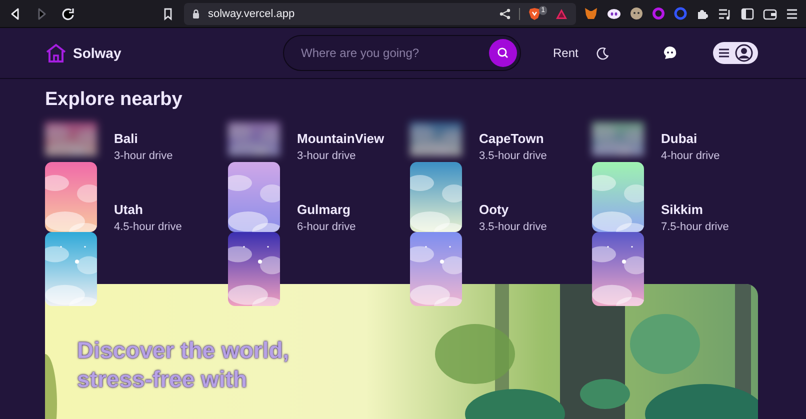 Image resolution: width=806 pixels, height=419 pixels. I want to click on profile-menu-button, so click(735, 53).